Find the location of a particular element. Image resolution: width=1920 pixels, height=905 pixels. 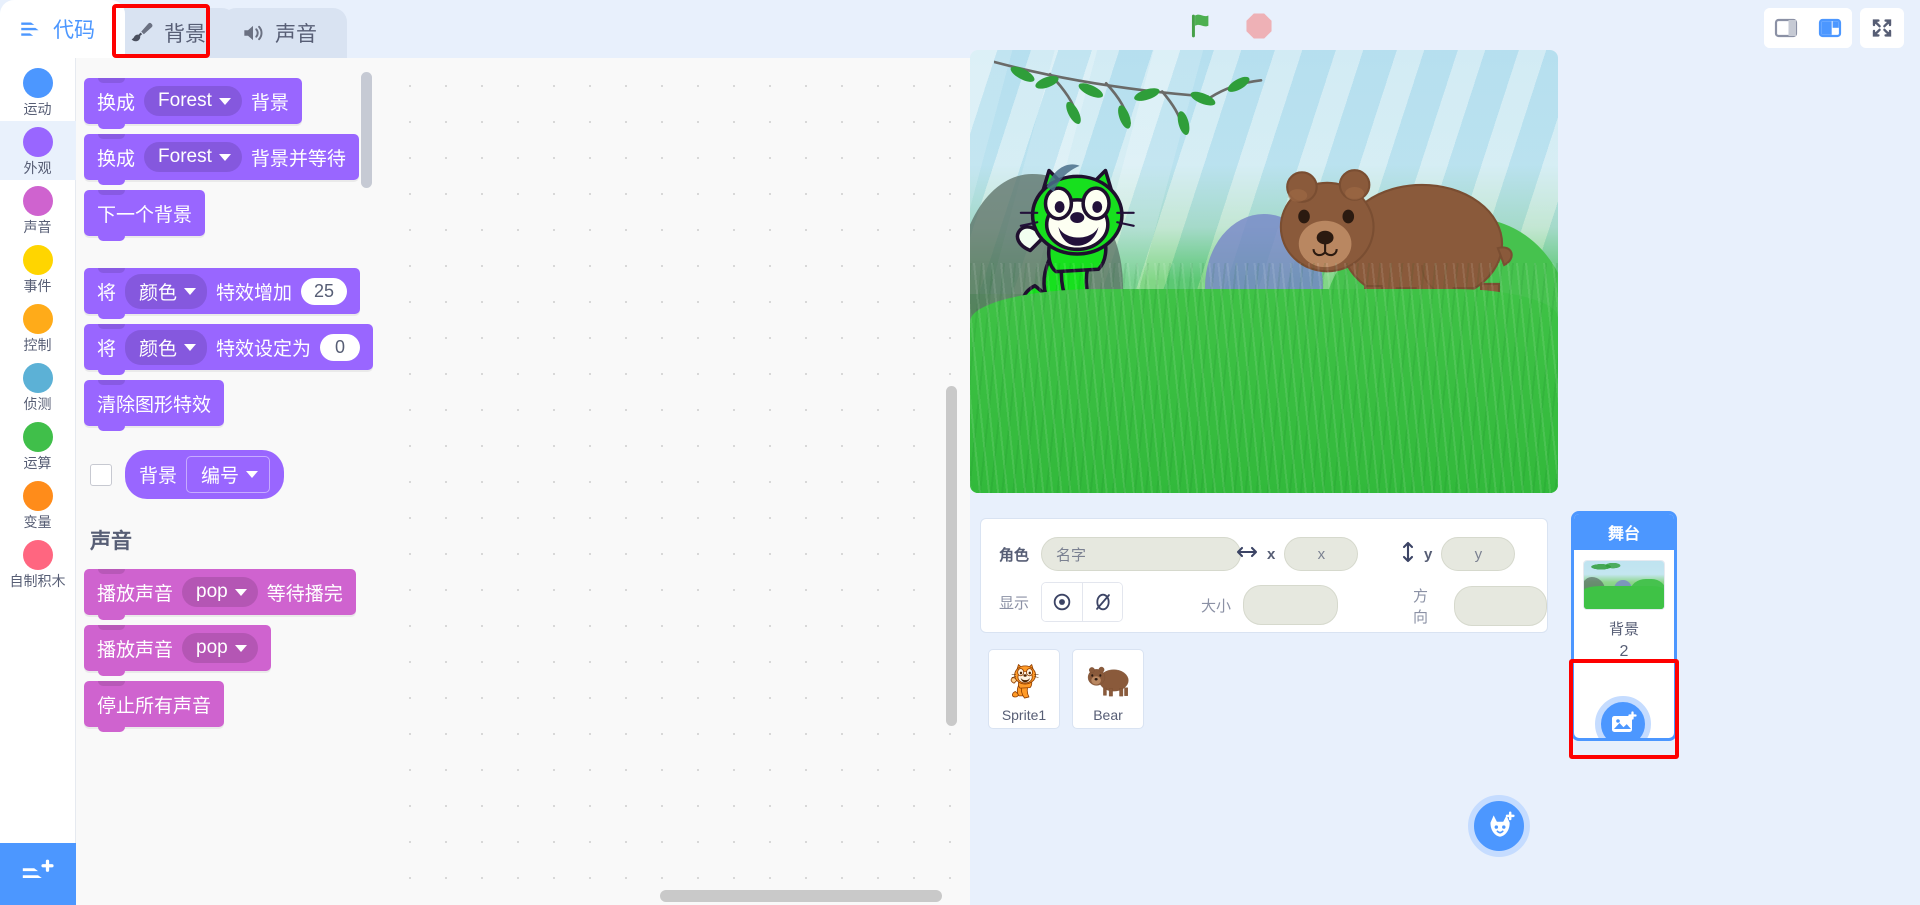

stage-card: 舞台 背景 2 is located at coordinates (1624, 626).